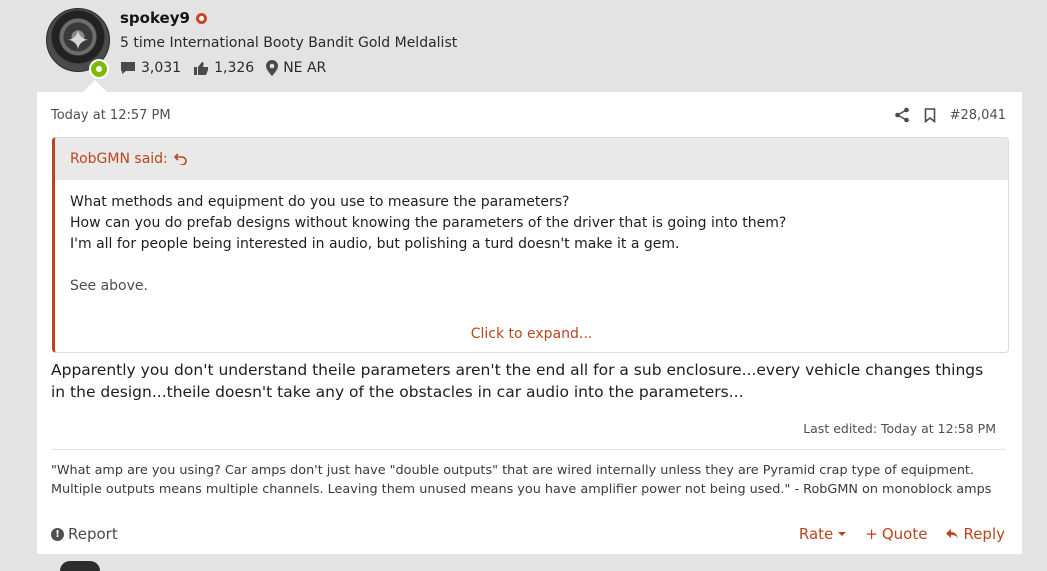 The width and height of the screenshot is (1047, 571). I want to click on plus-icon: +, so click(871, 534).